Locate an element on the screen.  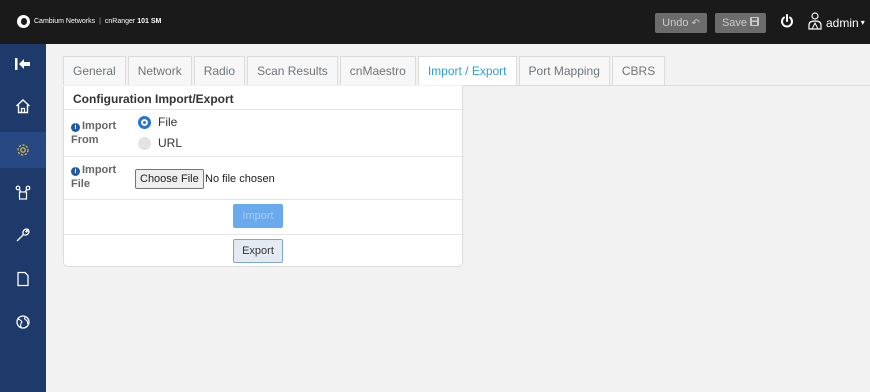
import-from-row: i Import From File URL is located at coordinates (263, 132).